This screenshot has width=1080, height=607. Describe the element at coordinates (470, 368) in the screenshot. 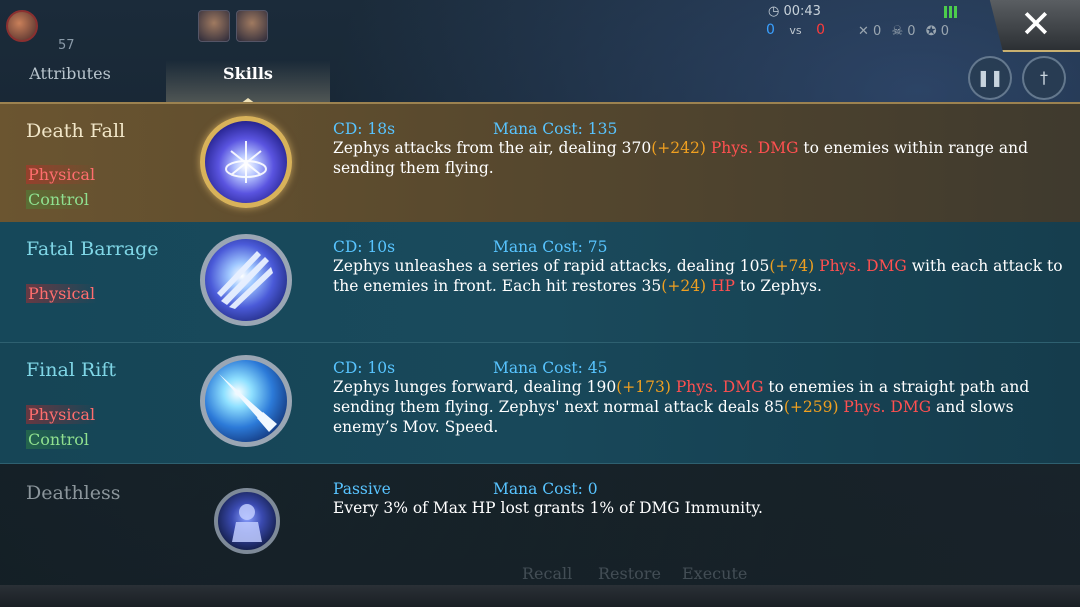

I see `skill-meta: CD: 10s Mana Cost: 45` at that location.